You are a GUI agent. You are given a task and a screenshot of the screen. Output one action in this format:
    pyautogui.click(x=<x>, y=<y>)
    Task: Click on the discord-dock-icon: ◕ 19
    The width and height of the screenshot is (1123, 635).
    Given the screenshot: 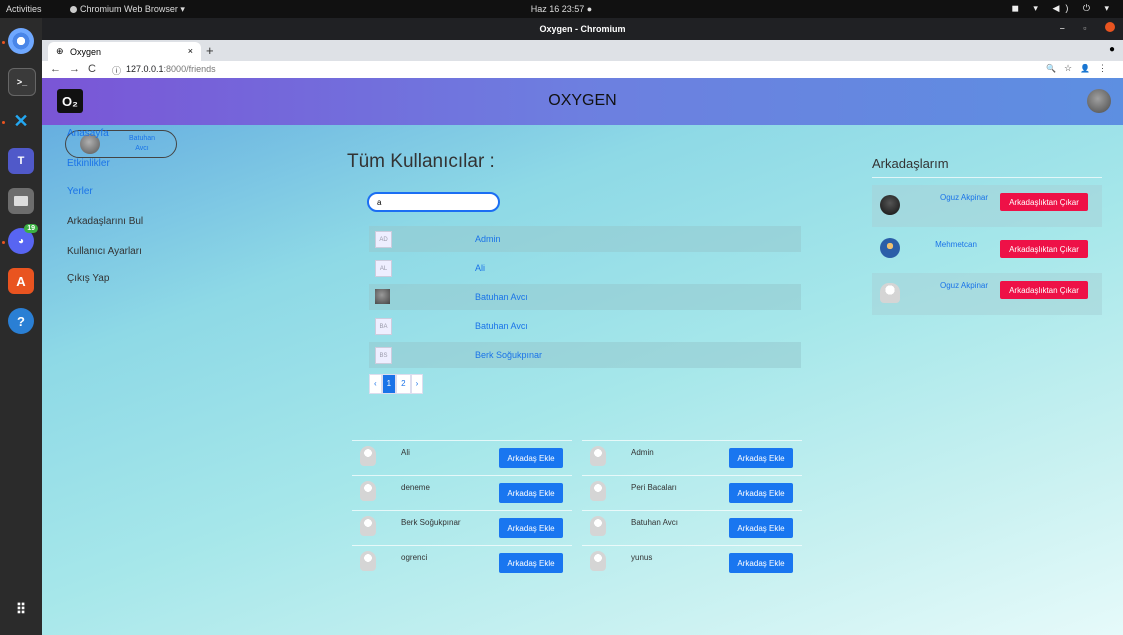 What is the action you would take?
    pyautogui.click(x=23, y=239)
    